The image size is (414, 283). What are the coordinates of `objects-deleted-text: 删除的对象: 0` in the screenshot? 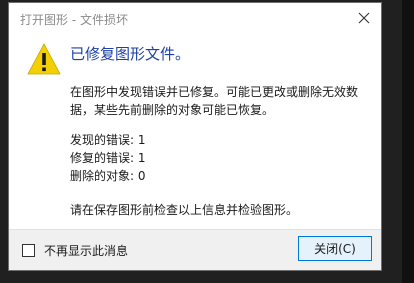 It's located at (108, 176).